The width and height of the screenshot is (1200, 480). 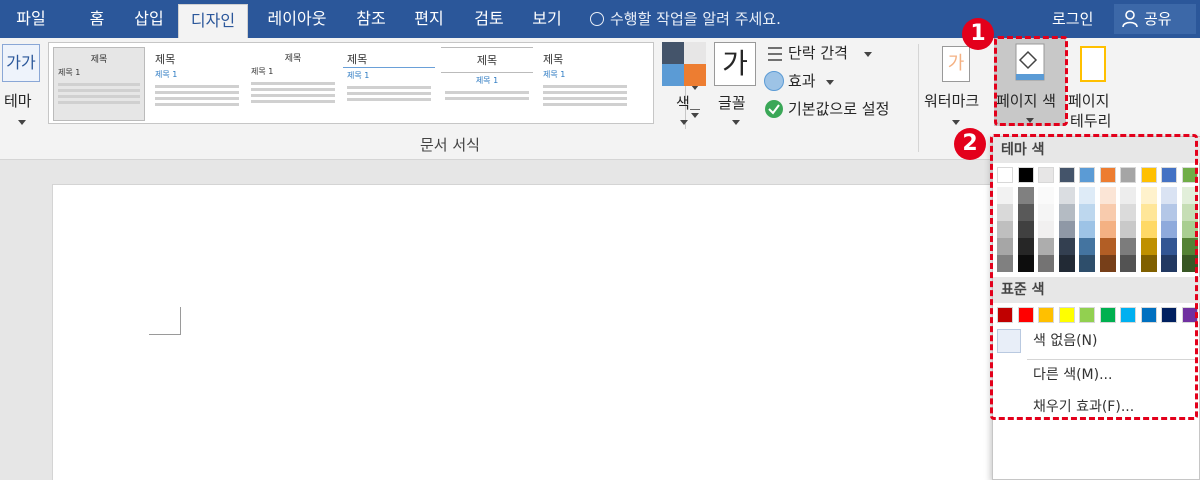 What do you see at coordinates (735, 64) in the screenshot?
I see `fonts-icon: 가` at bounding box center [735, 64].